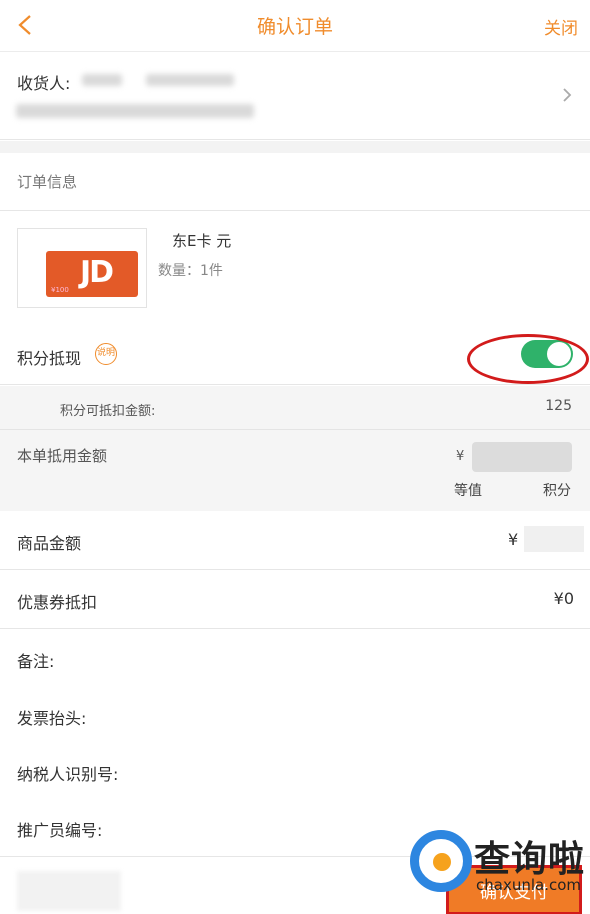 The height and width of the screenshot is (914, 590). What do you see at coordinates (57, 602) in the screenshot?
I see `coupon-label: 优惠券抵扣` at bounding box center [57, 602].